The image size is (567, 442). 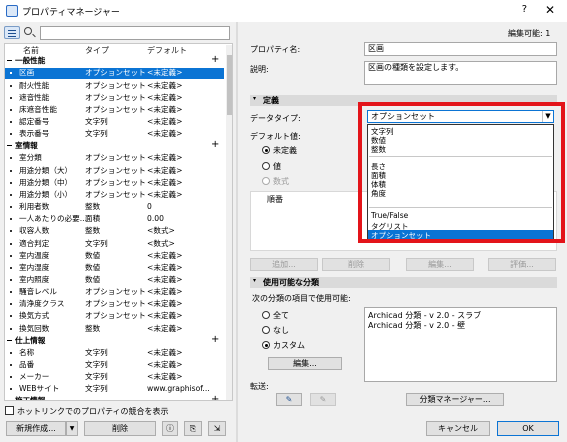 I want to click on classification-item: Archicad 分類 - v 2.0 - 壁, so click(x=416, y=325).